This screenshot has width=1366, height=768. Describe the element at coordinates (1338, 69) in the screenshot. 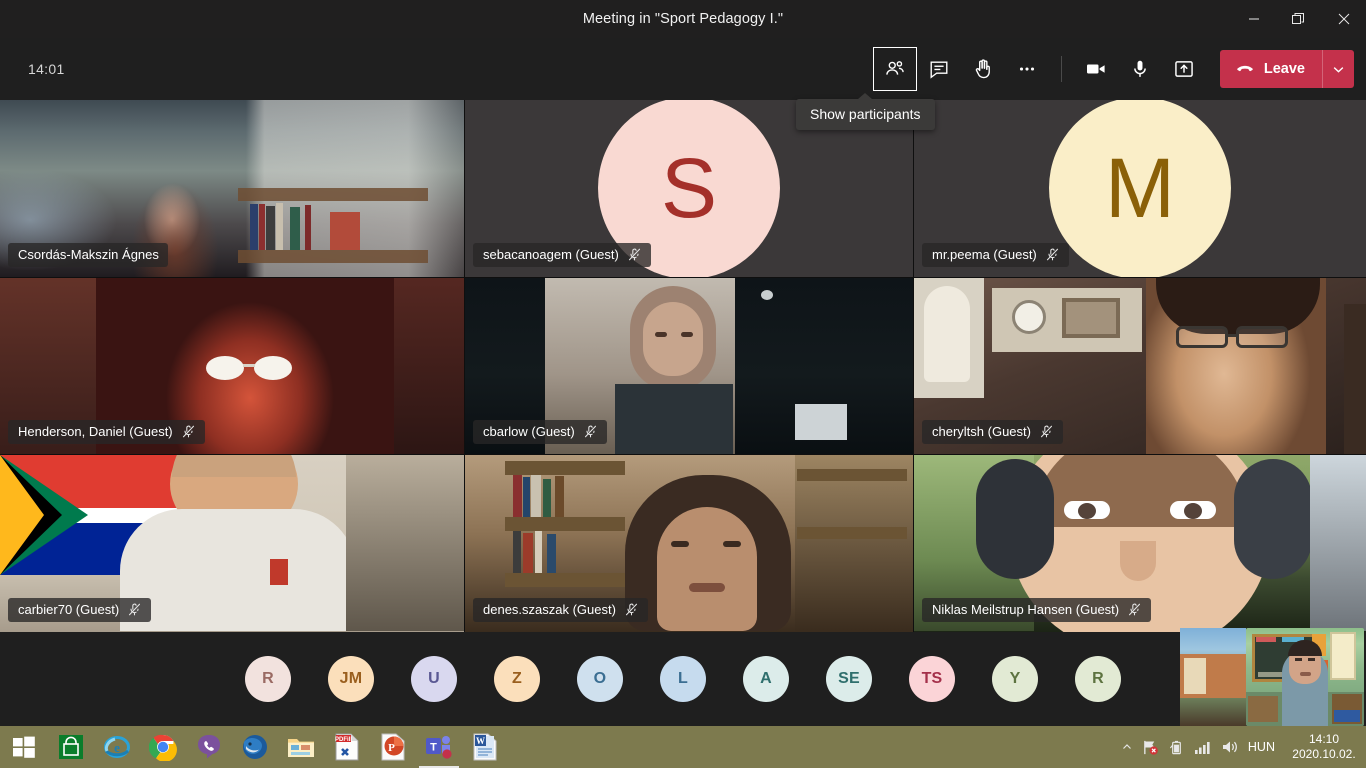

I see `leave-options-chevron-down-icon` at that location.